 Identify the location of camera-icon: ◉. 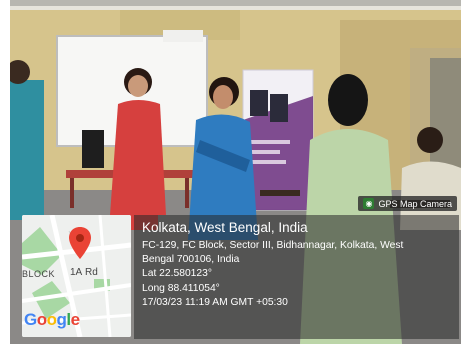
(369, 203).